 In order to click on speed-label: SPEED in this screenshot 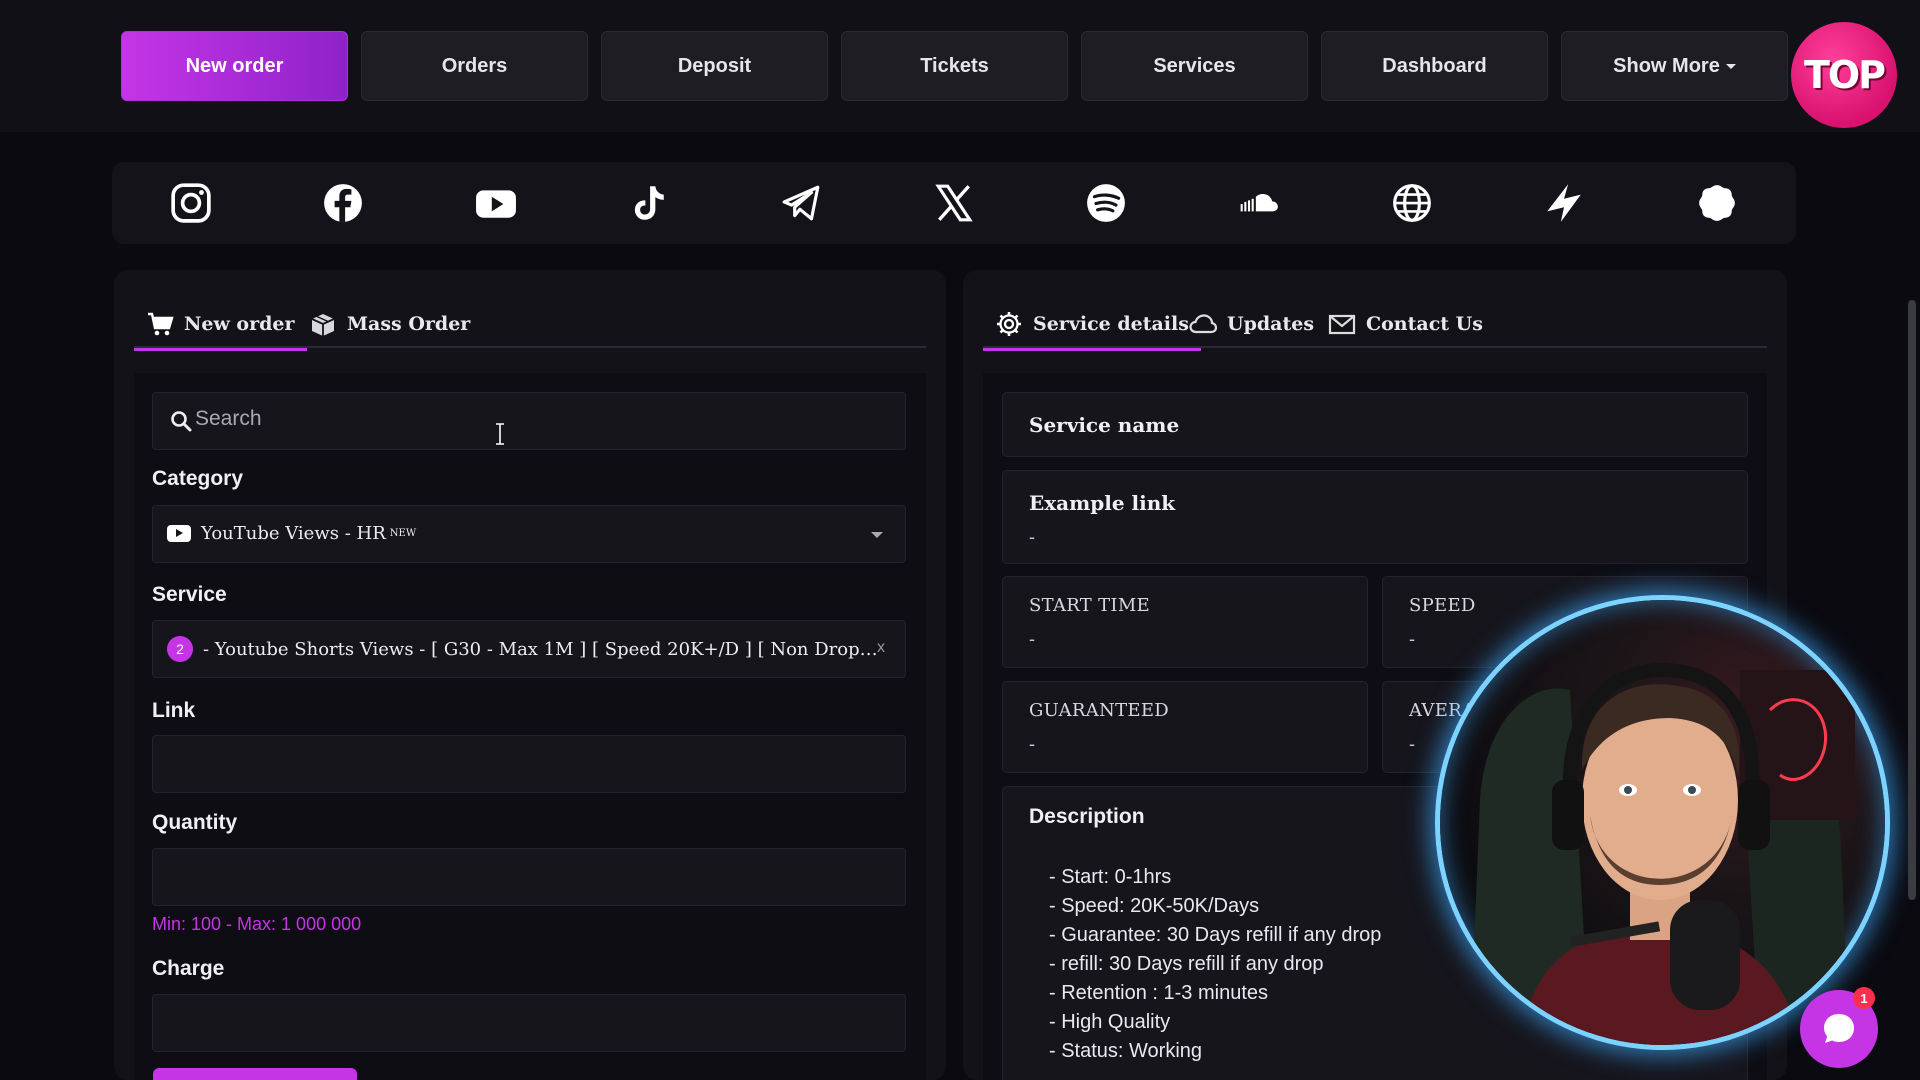, I will do `click(1442, 605)`.